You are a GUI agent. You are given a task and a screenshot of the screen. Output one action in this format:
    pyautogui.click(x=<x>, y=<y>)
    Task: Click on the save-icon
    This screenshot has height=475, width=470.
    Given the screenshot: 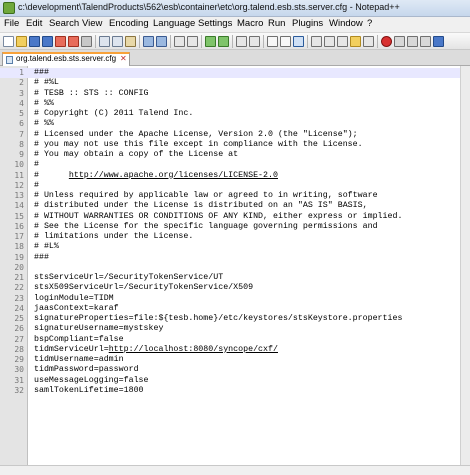 What is the action you would take?
    pyautogui.click(x=34, y=41)
    